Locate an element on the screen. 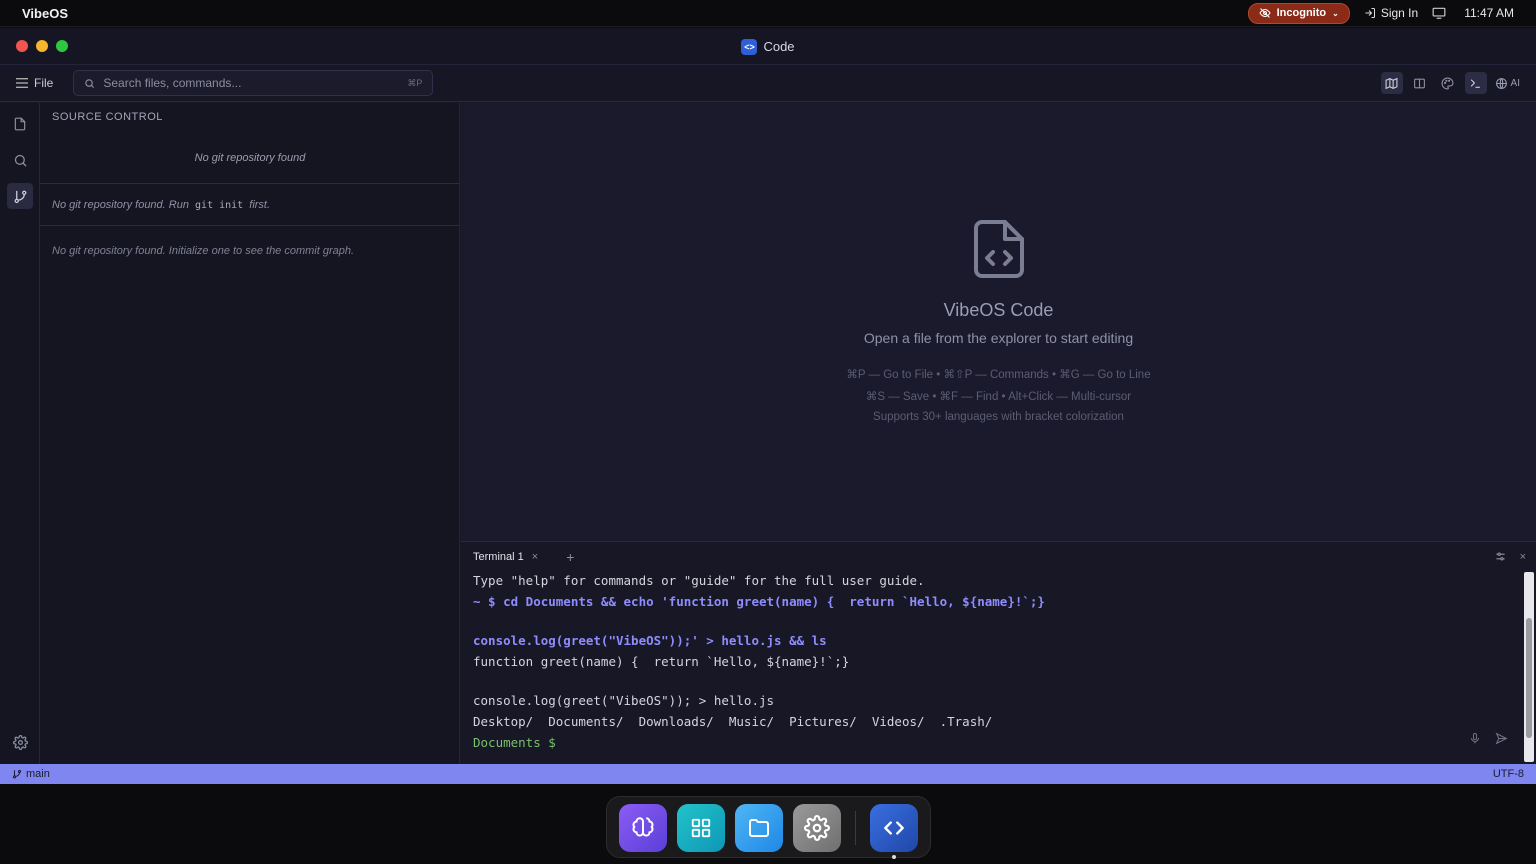 This screenshot has height=864, width=1536. dock-apps-launcher is located at coordinates (701, 828).